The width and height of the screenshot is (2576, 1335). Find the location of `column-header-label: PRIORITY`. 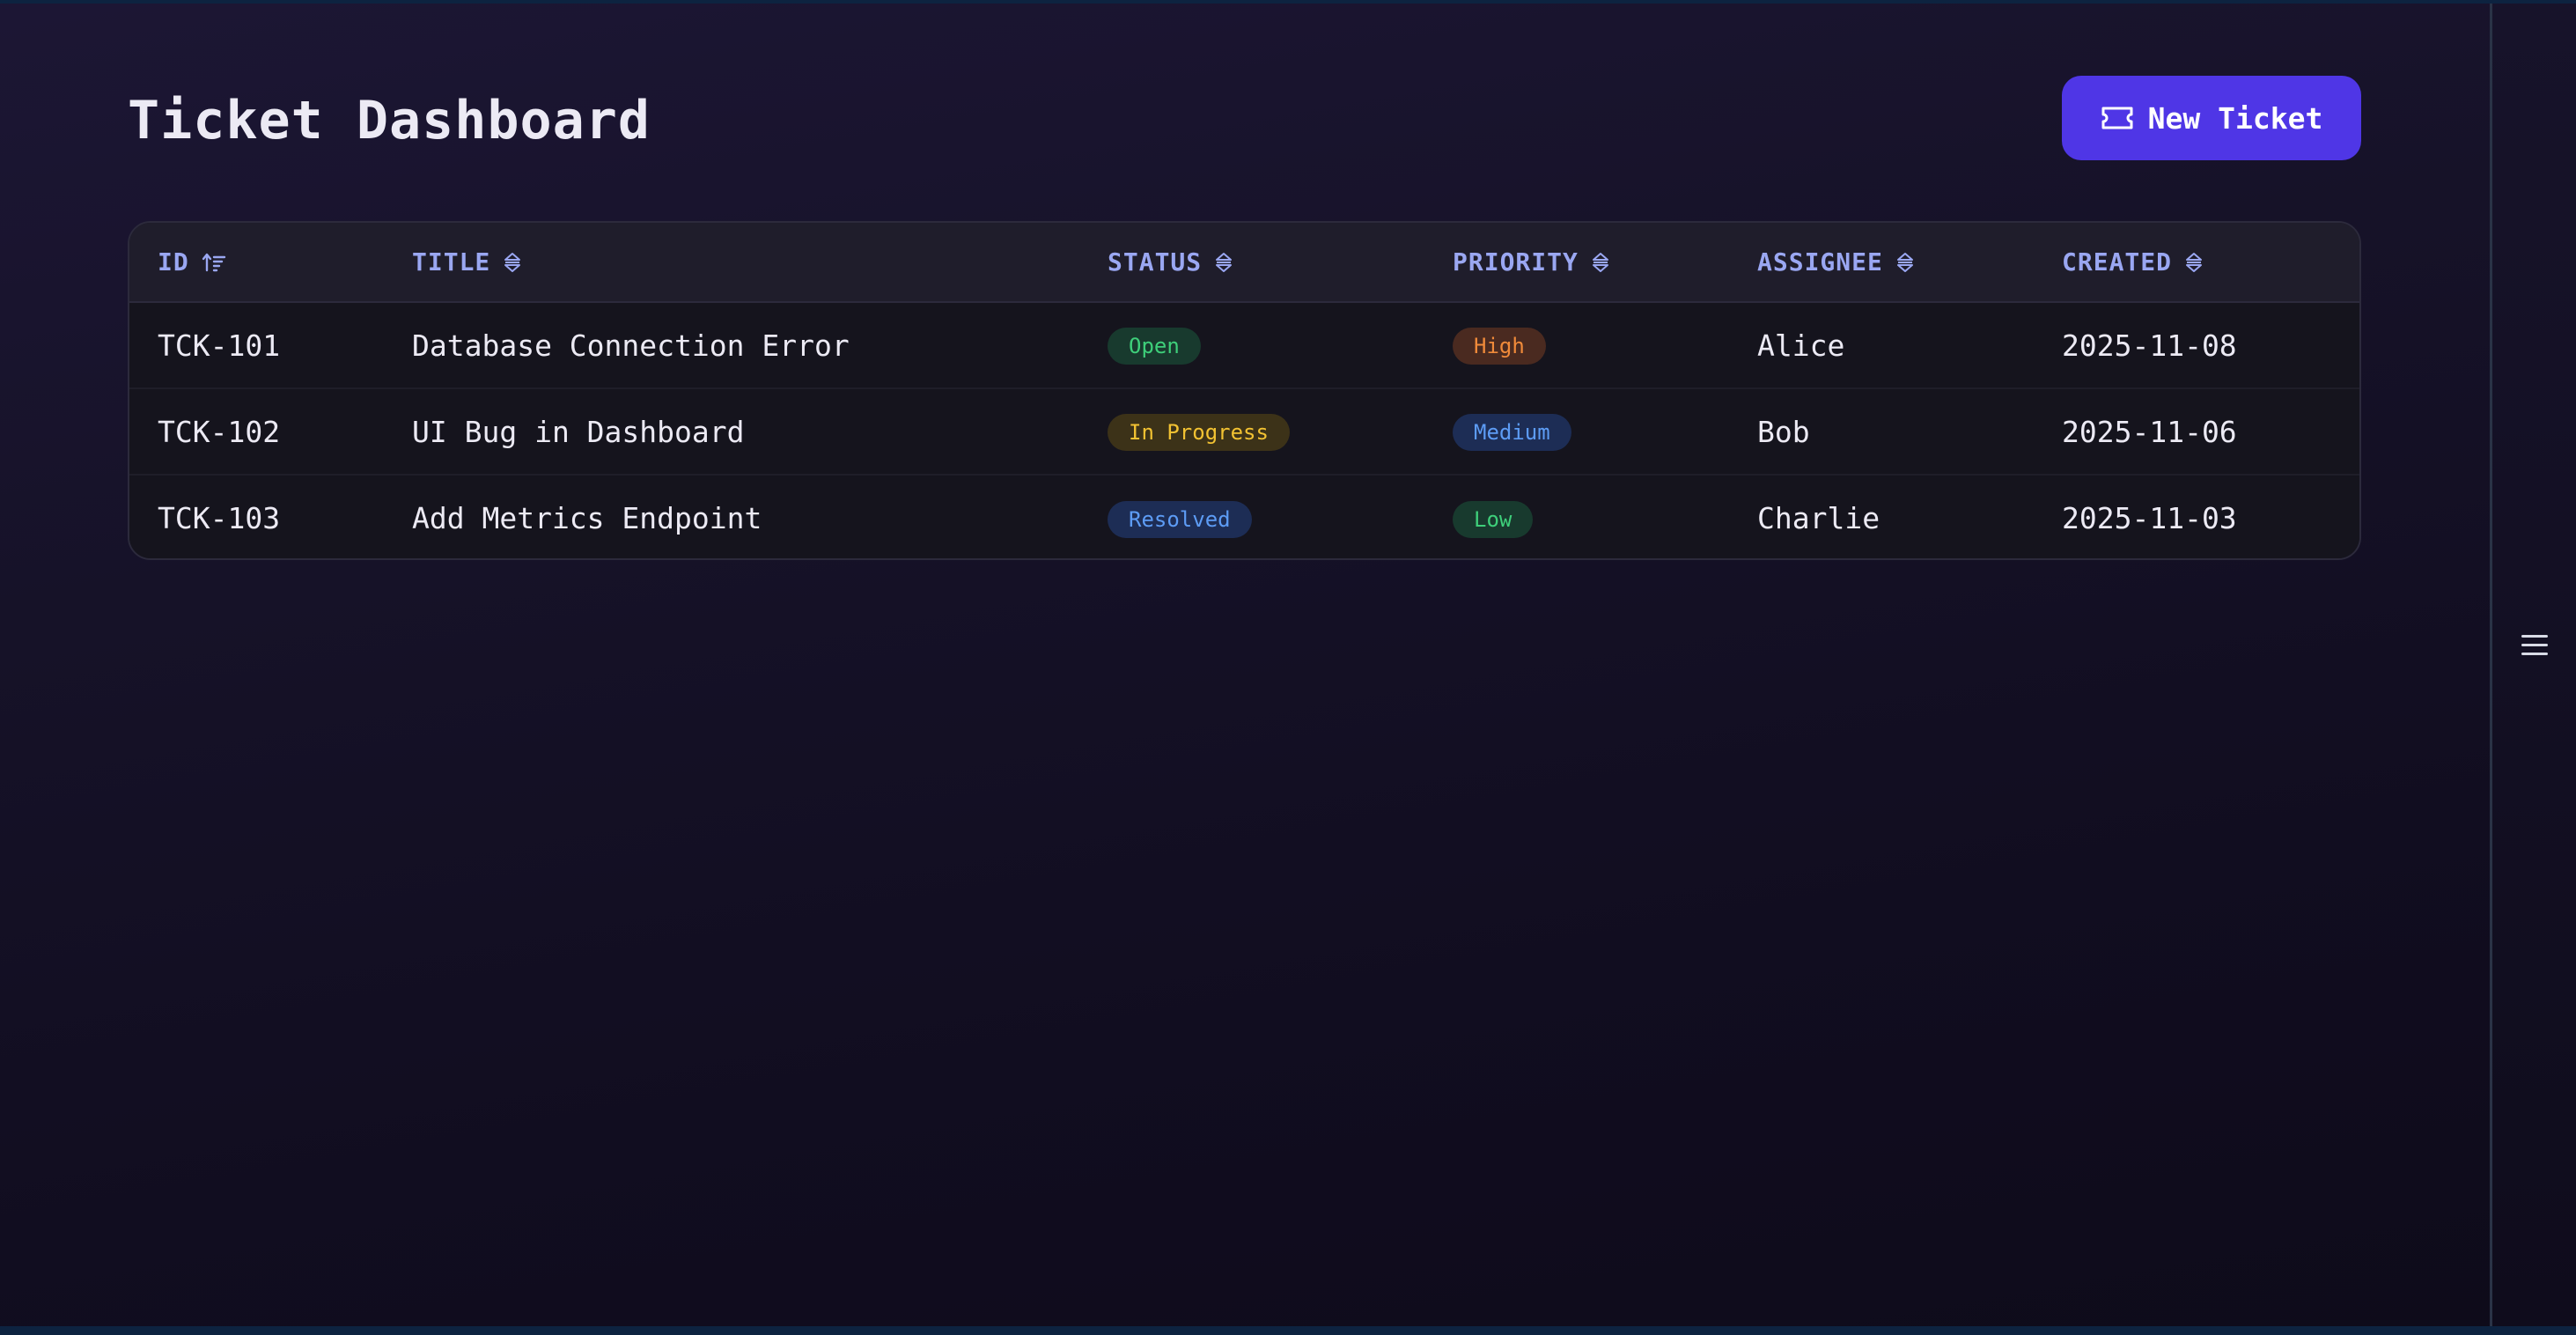

column-header-label: PRIORITY is located at coordinates (1516, 262).